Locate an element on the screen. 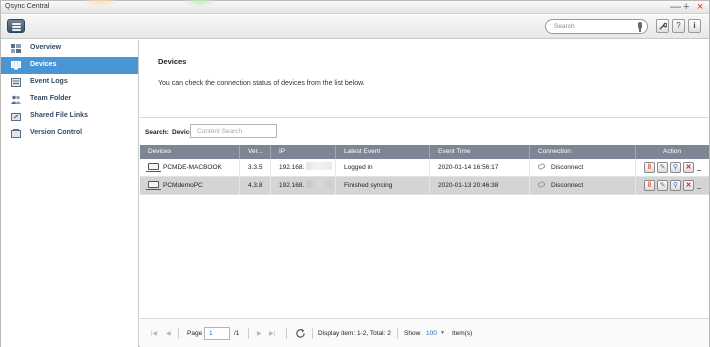 The width and height of the screenshot is (710, 347). items-label: Item(s) is located at coordinates (462, 333).